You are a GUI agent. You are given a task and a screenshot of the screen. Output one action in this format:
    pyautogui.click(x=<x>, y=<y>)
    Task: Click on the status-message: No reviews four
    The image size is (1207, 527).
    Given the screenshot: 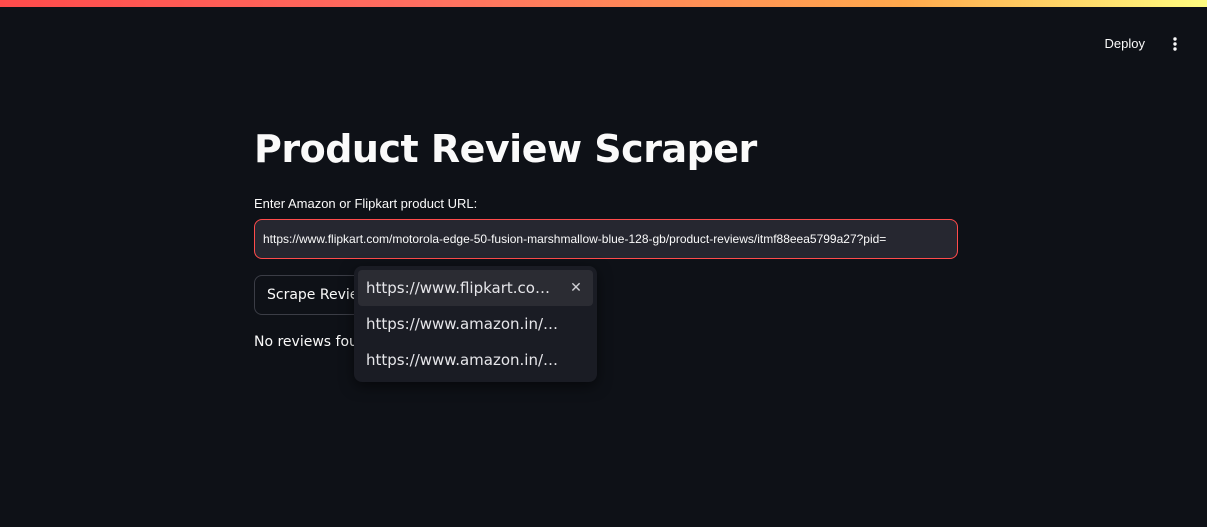 What is the action you would take?
    pyautogui.click(x=309, y=342)
    